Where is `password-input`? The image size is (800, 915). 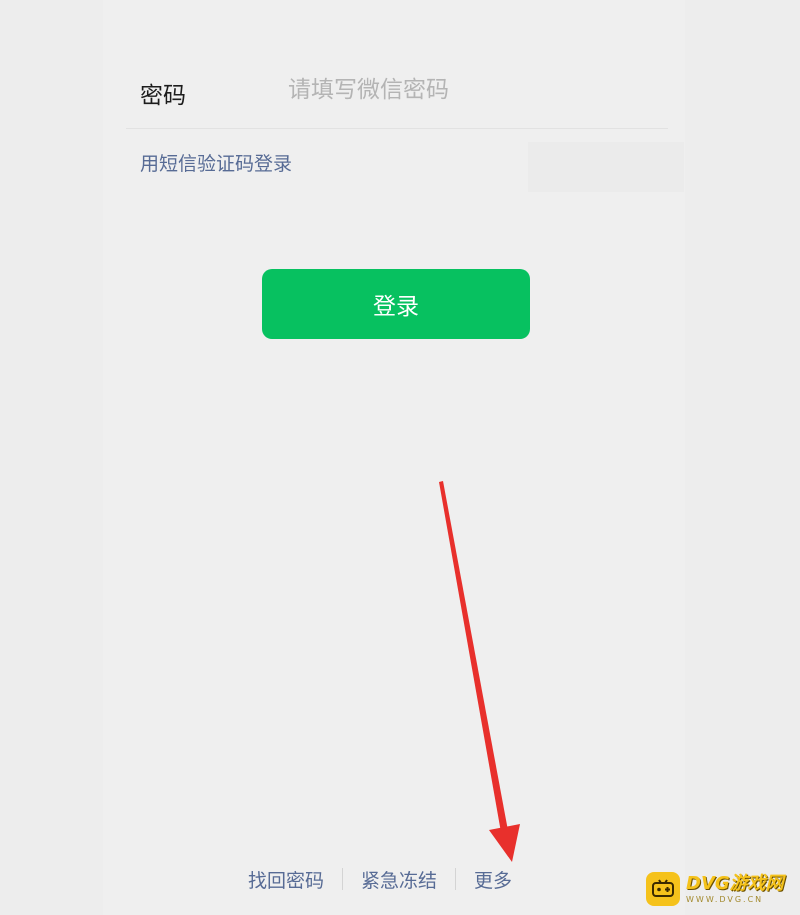
password-input is located at coordinates (468, 90).